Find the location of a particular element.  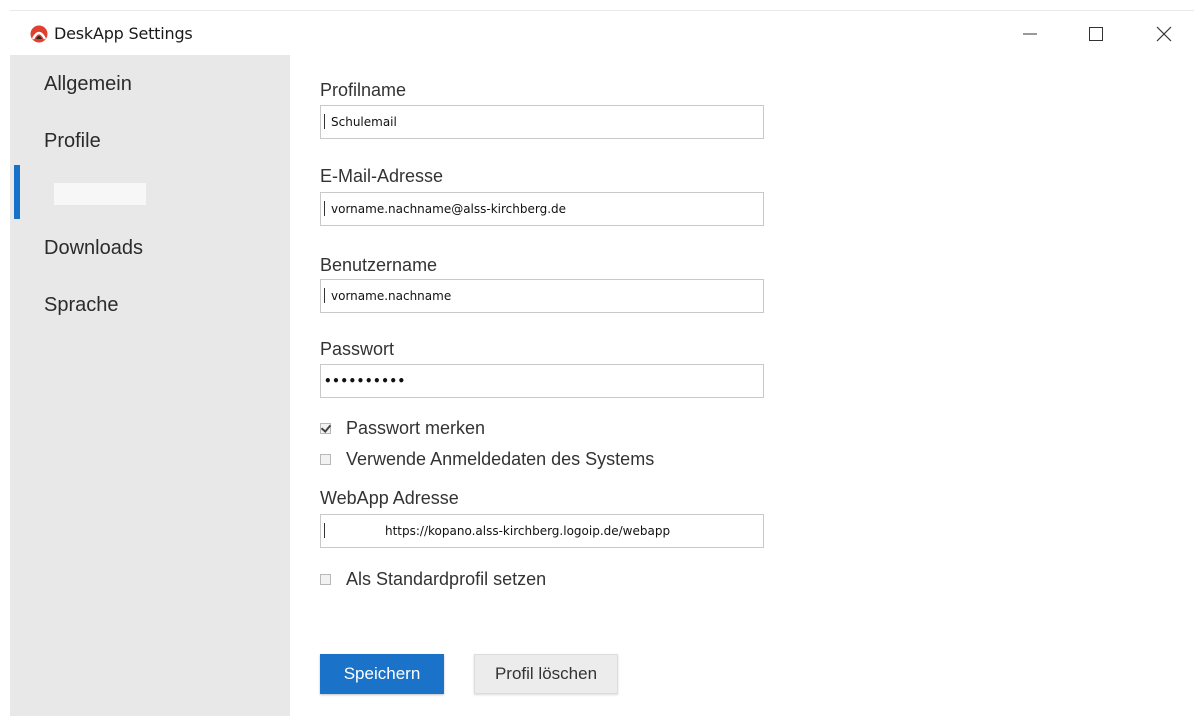

minimize-button is located at coordinates (1030, 34).